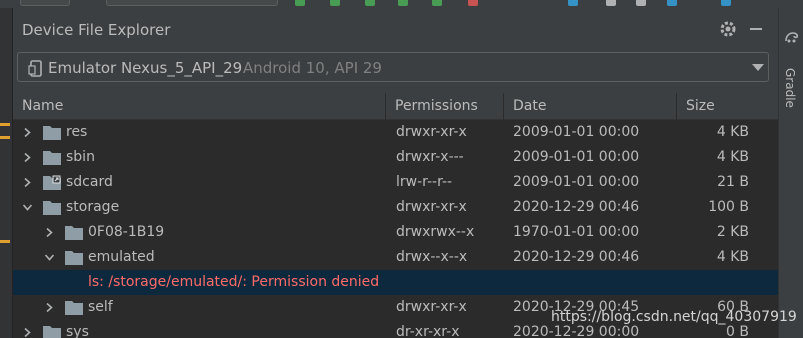 This screenshot has width=803, height=338. I want to click on right-tool-bar: Gradle, so click(790, 173).